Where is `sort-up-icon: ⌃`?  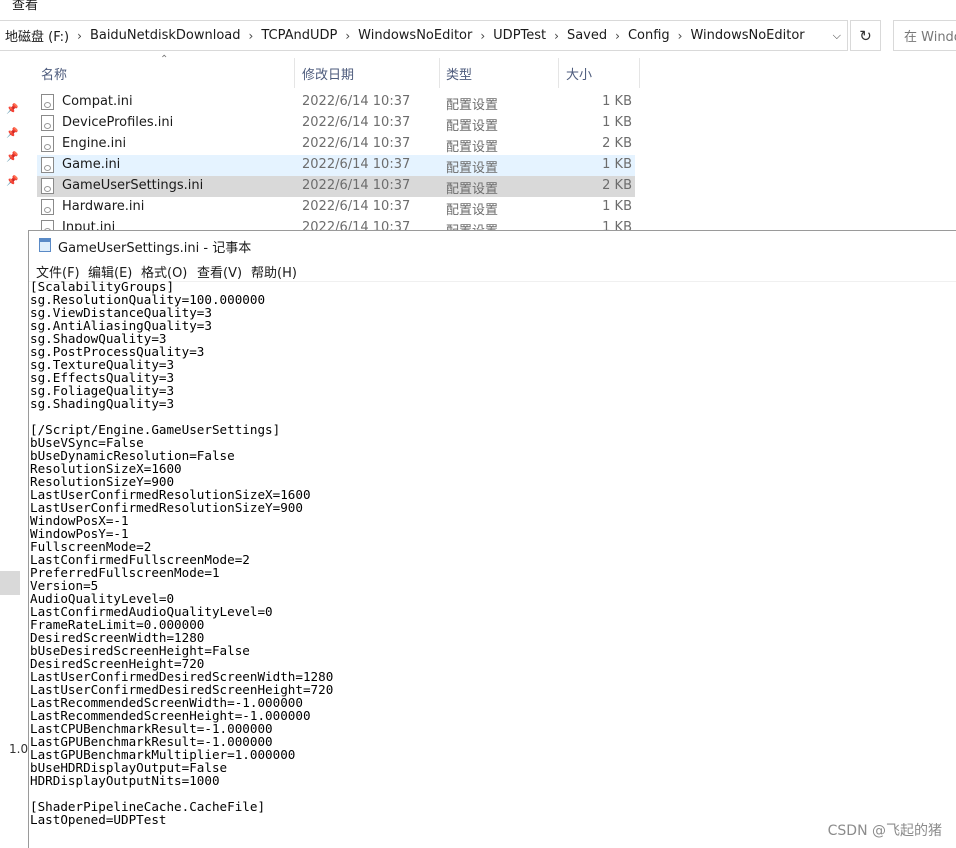 sort-up-icon: ⌃ is located at coordinates (164, 59).